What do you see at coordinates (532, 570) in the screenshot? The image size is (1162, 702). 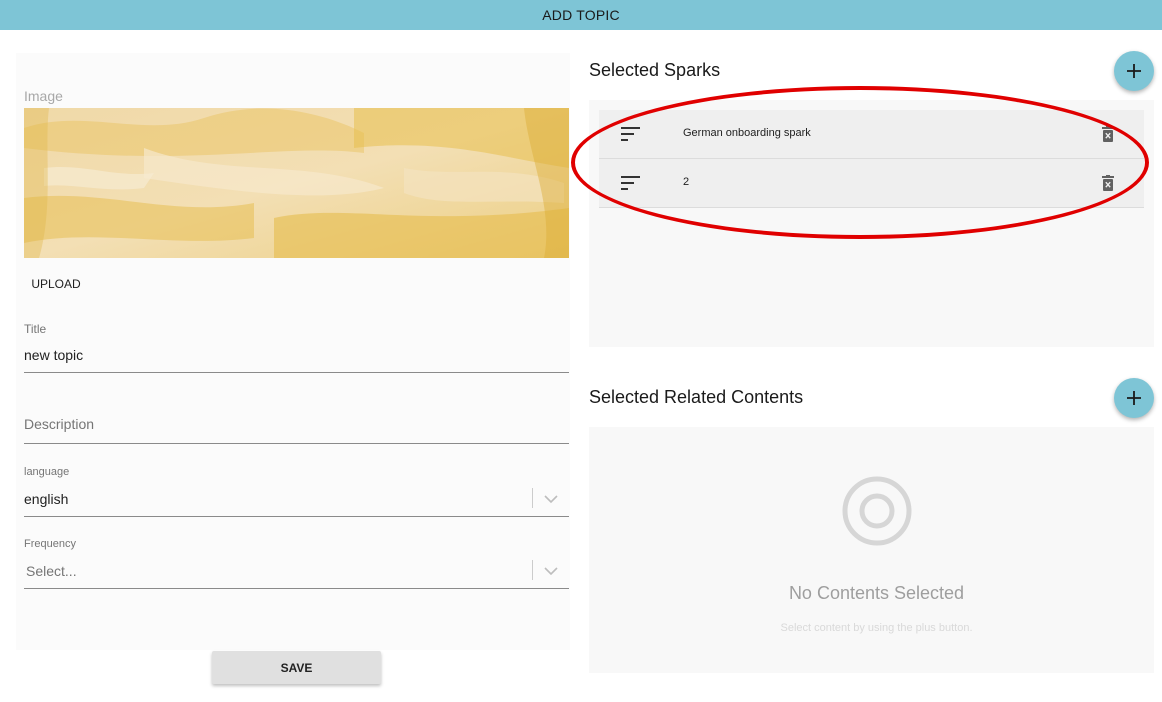 I see `frequency-select-separator` at bounding box center [532, 570].